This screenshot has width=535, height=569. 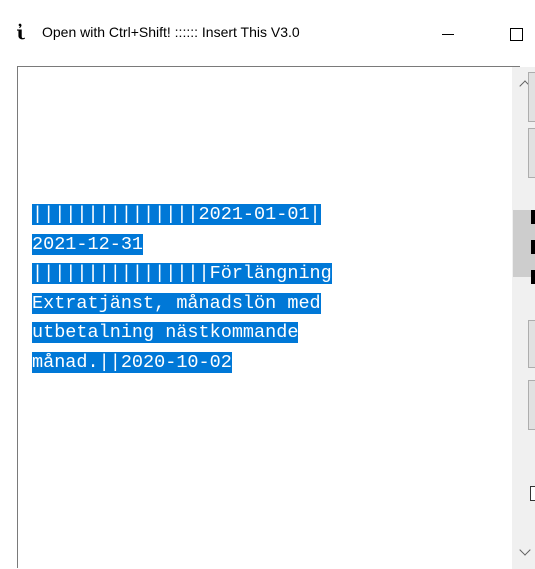 I want to click on text-line: utbetalning nästkommande, so click(x=165, y=332).